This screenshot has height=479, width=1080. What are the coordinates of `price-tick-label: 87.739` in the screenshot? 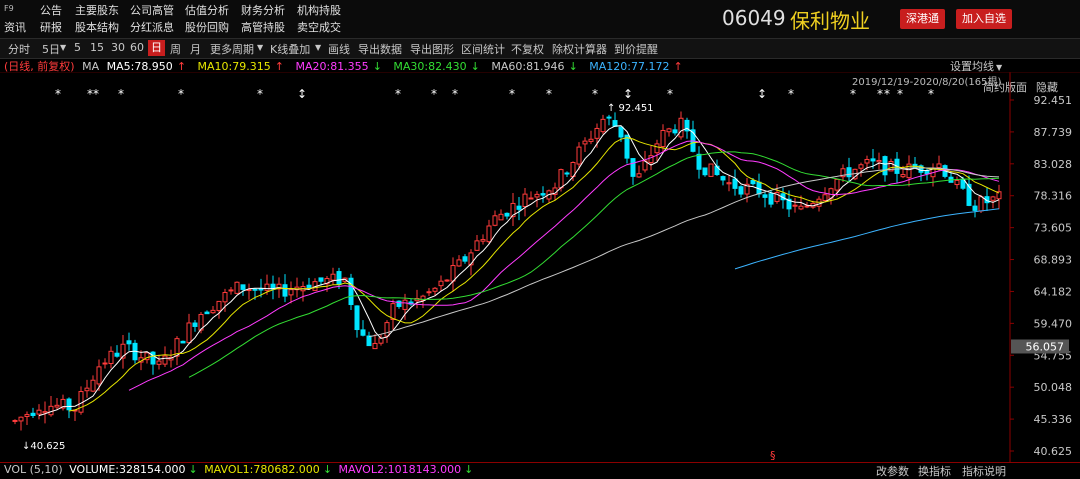 It's located at (1053, 132).